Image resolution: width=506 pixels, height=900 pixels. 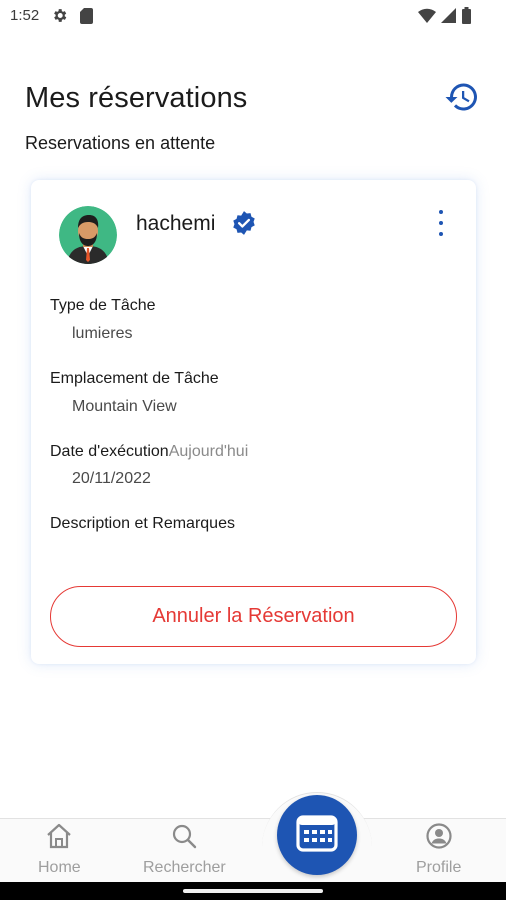 What do you see at coordinates (441, 223) in the screenshot?
I see `more-options-button` at bounding box center [441, 223].